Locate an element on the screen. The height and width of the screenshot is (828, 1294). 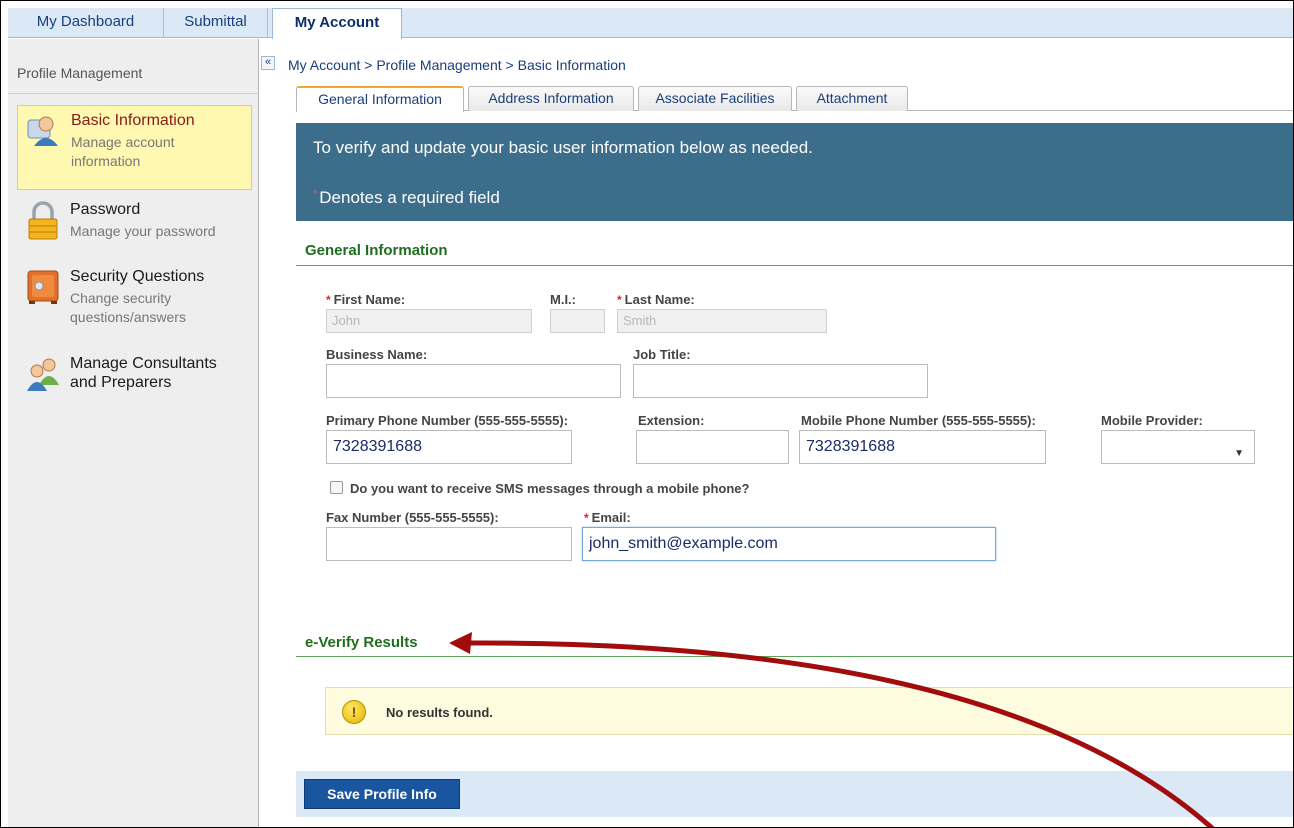
sidebar-item-label: and Preparers is located at coordinates (121, 382).